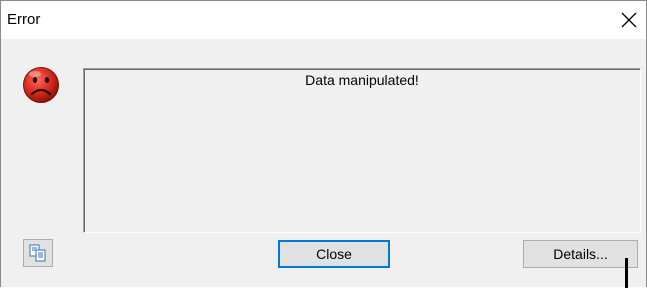 Image resolution: width=647 pixels, height=288 pixels. I want to click on text-cursor, so click(626, 273).